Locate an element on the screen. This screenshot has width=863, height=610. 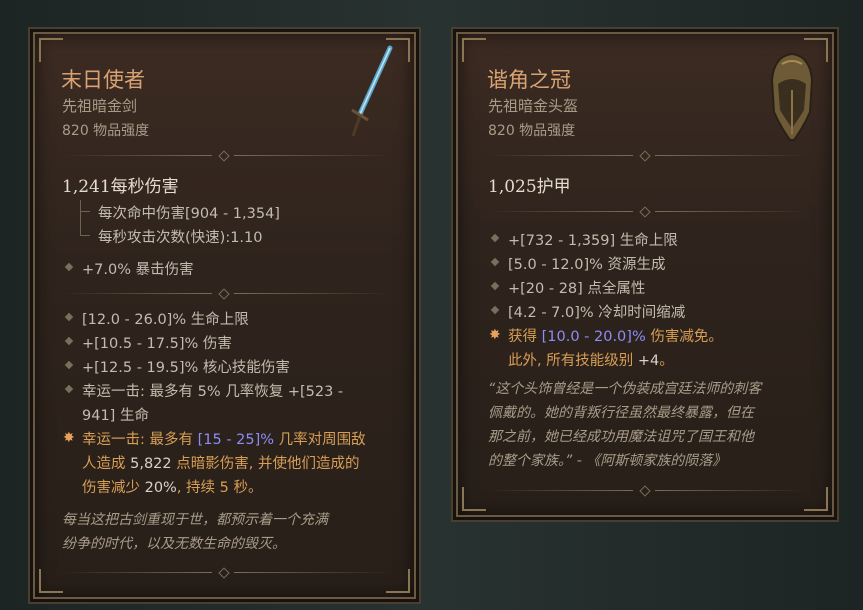
attack-speed: 每秒攻击次数(快速):1.10 is located at coordinates (180, 238).